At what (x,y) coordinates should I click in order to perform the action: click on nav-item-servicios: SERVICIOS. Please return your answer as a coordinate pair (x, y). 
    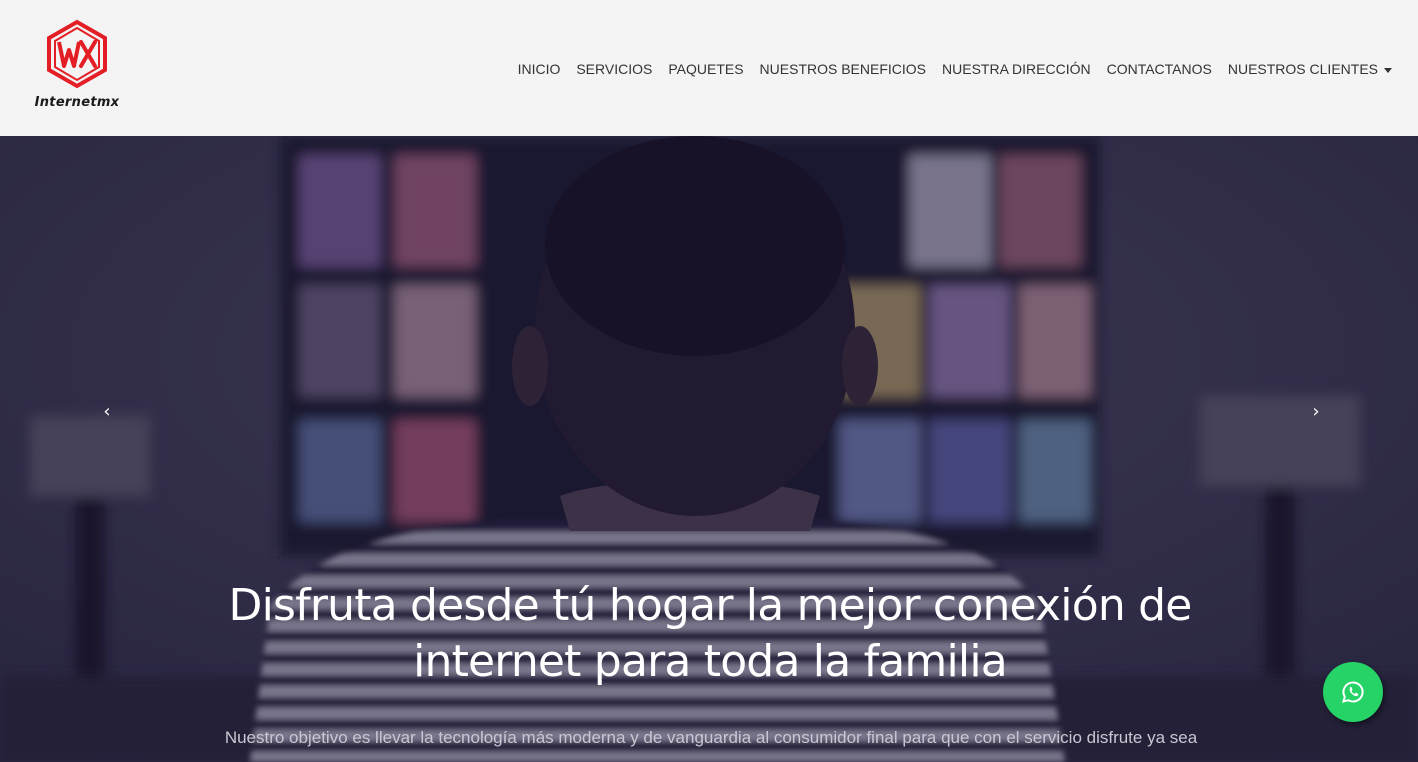
    Looking at the image, I should click on (614, 69).